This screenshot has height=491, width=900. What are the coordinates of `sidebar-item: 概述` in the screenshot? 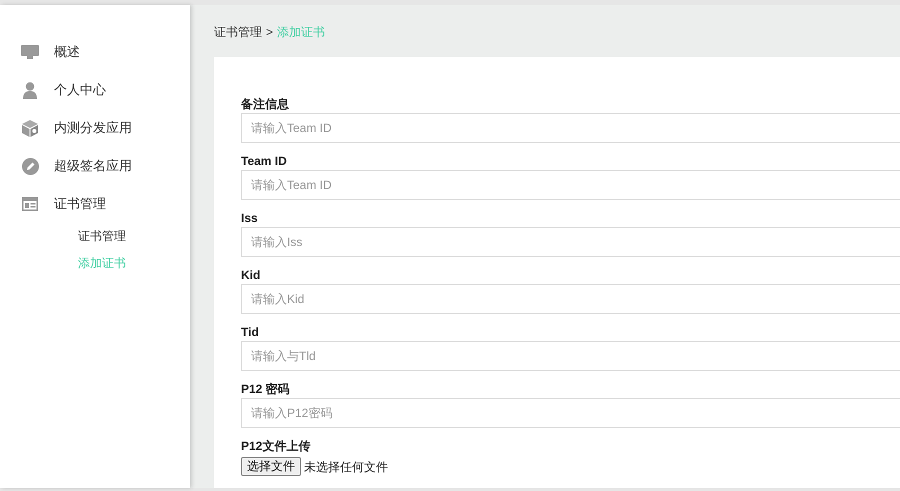 It's located at (66, 52).